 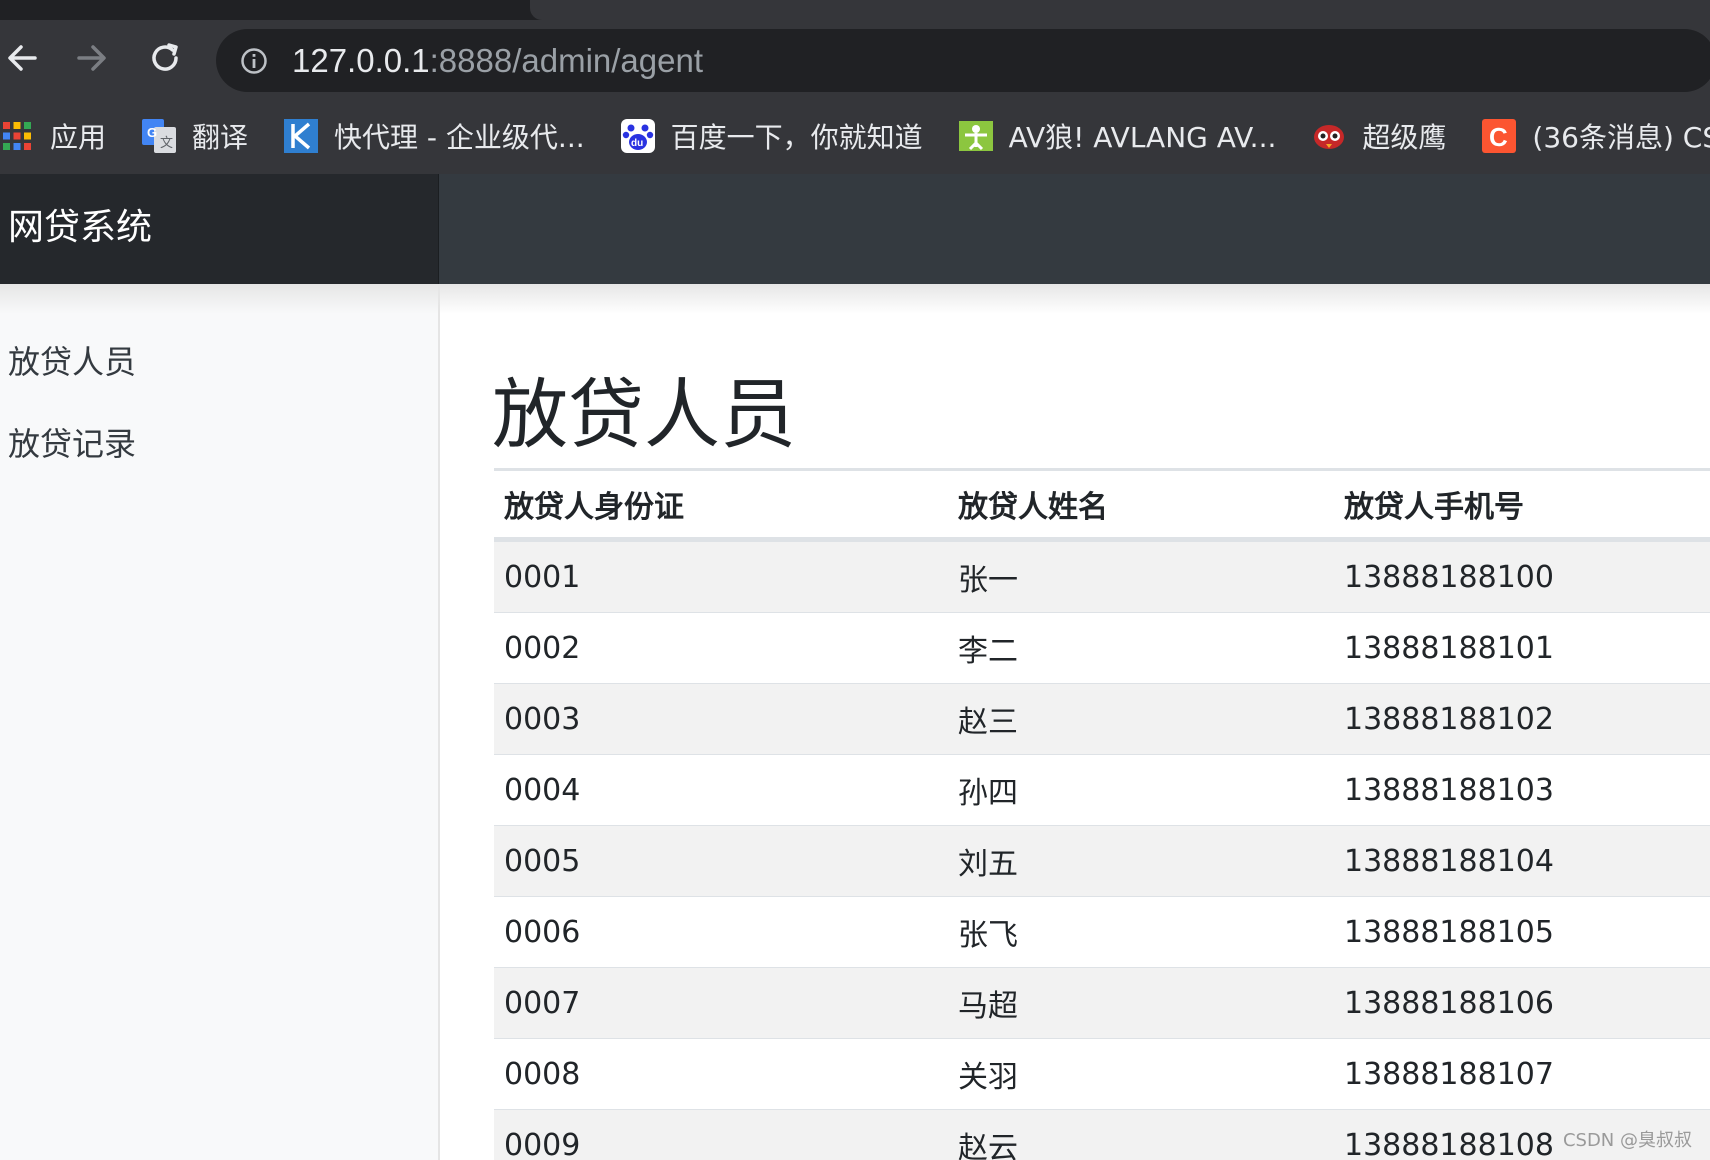 What do you see at coordinates (17, 136) in the screenshot?
I see `apps-grid-icon` at bounding box center [17, 136].